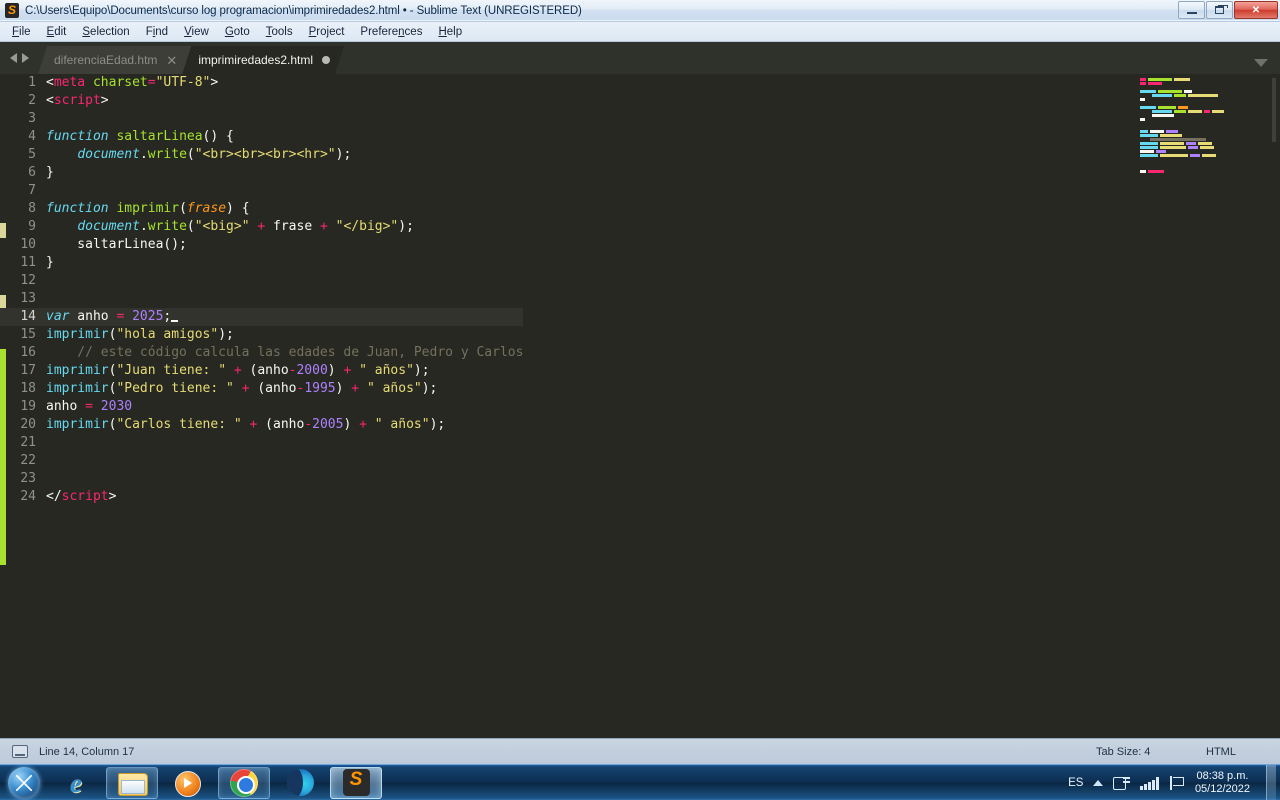 This screenshot has width=1280, height=800. Describe the element at coordinates (157, 32) in the screenshot. I see `menu-item-find: Find` at that location.